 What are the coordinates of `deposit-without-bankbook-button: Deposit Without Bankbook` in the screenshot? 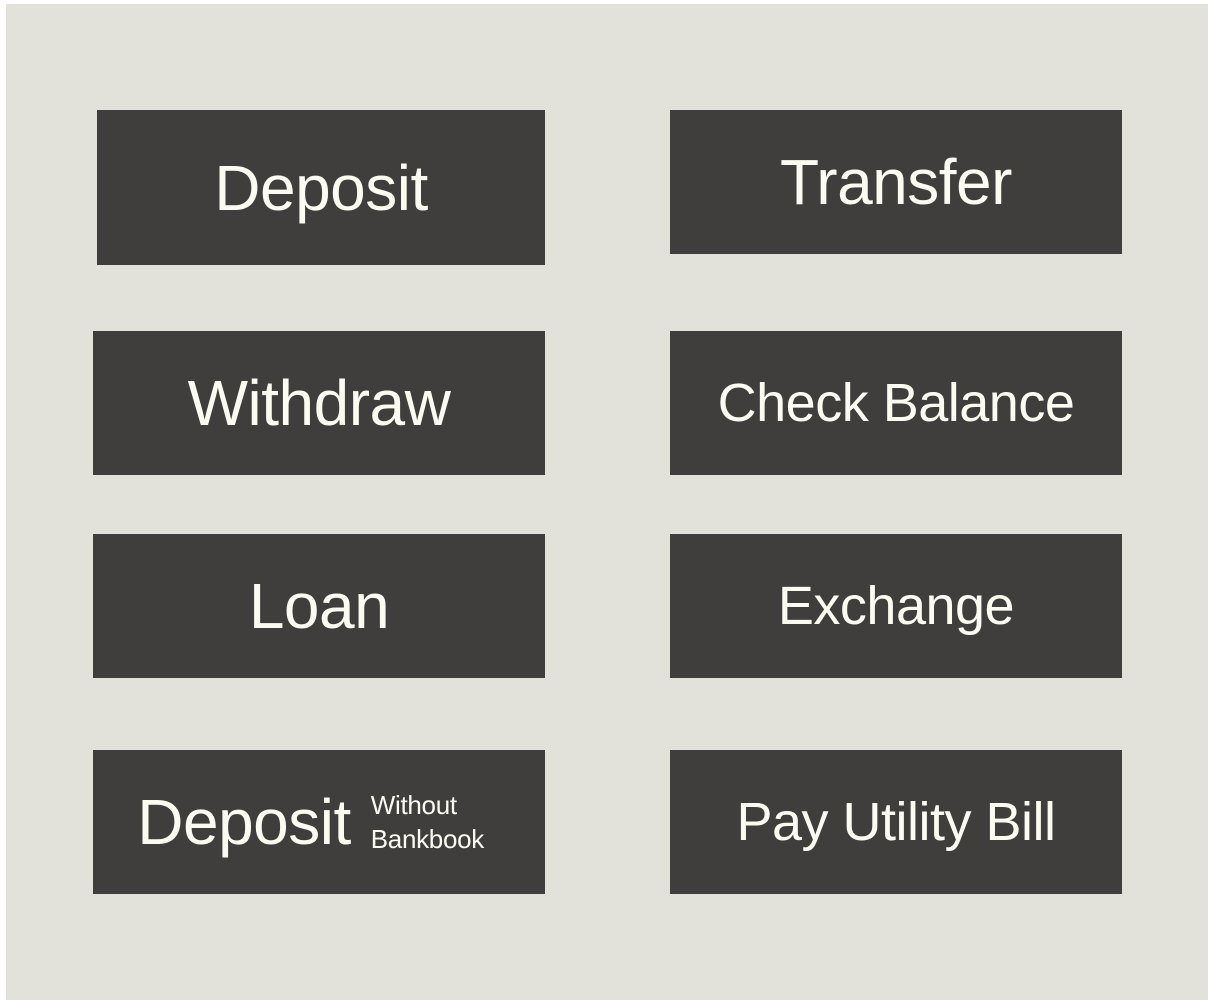 It's located at (319, 822).